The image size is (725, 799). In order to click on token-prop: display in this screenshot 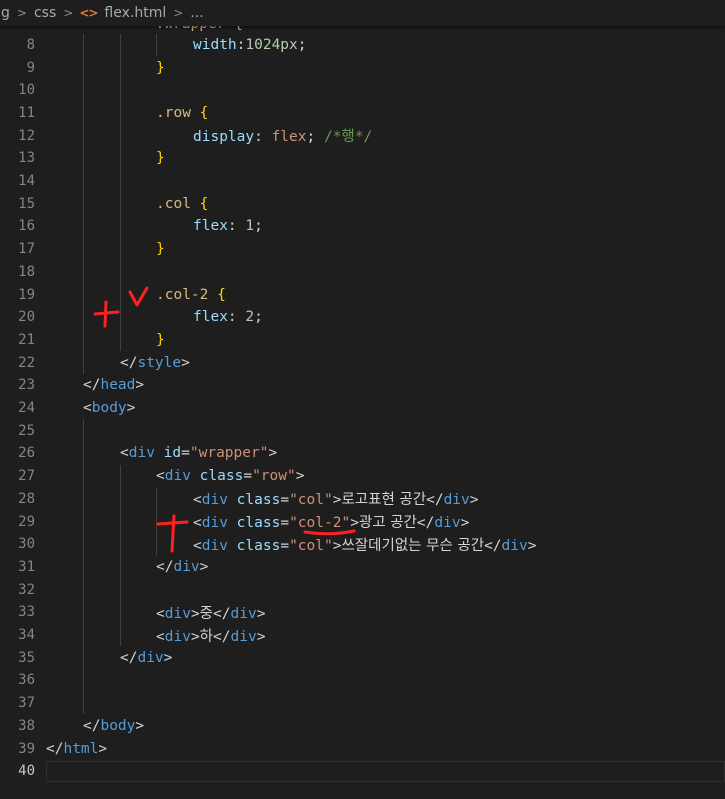, I will do `click(224, 137)`.